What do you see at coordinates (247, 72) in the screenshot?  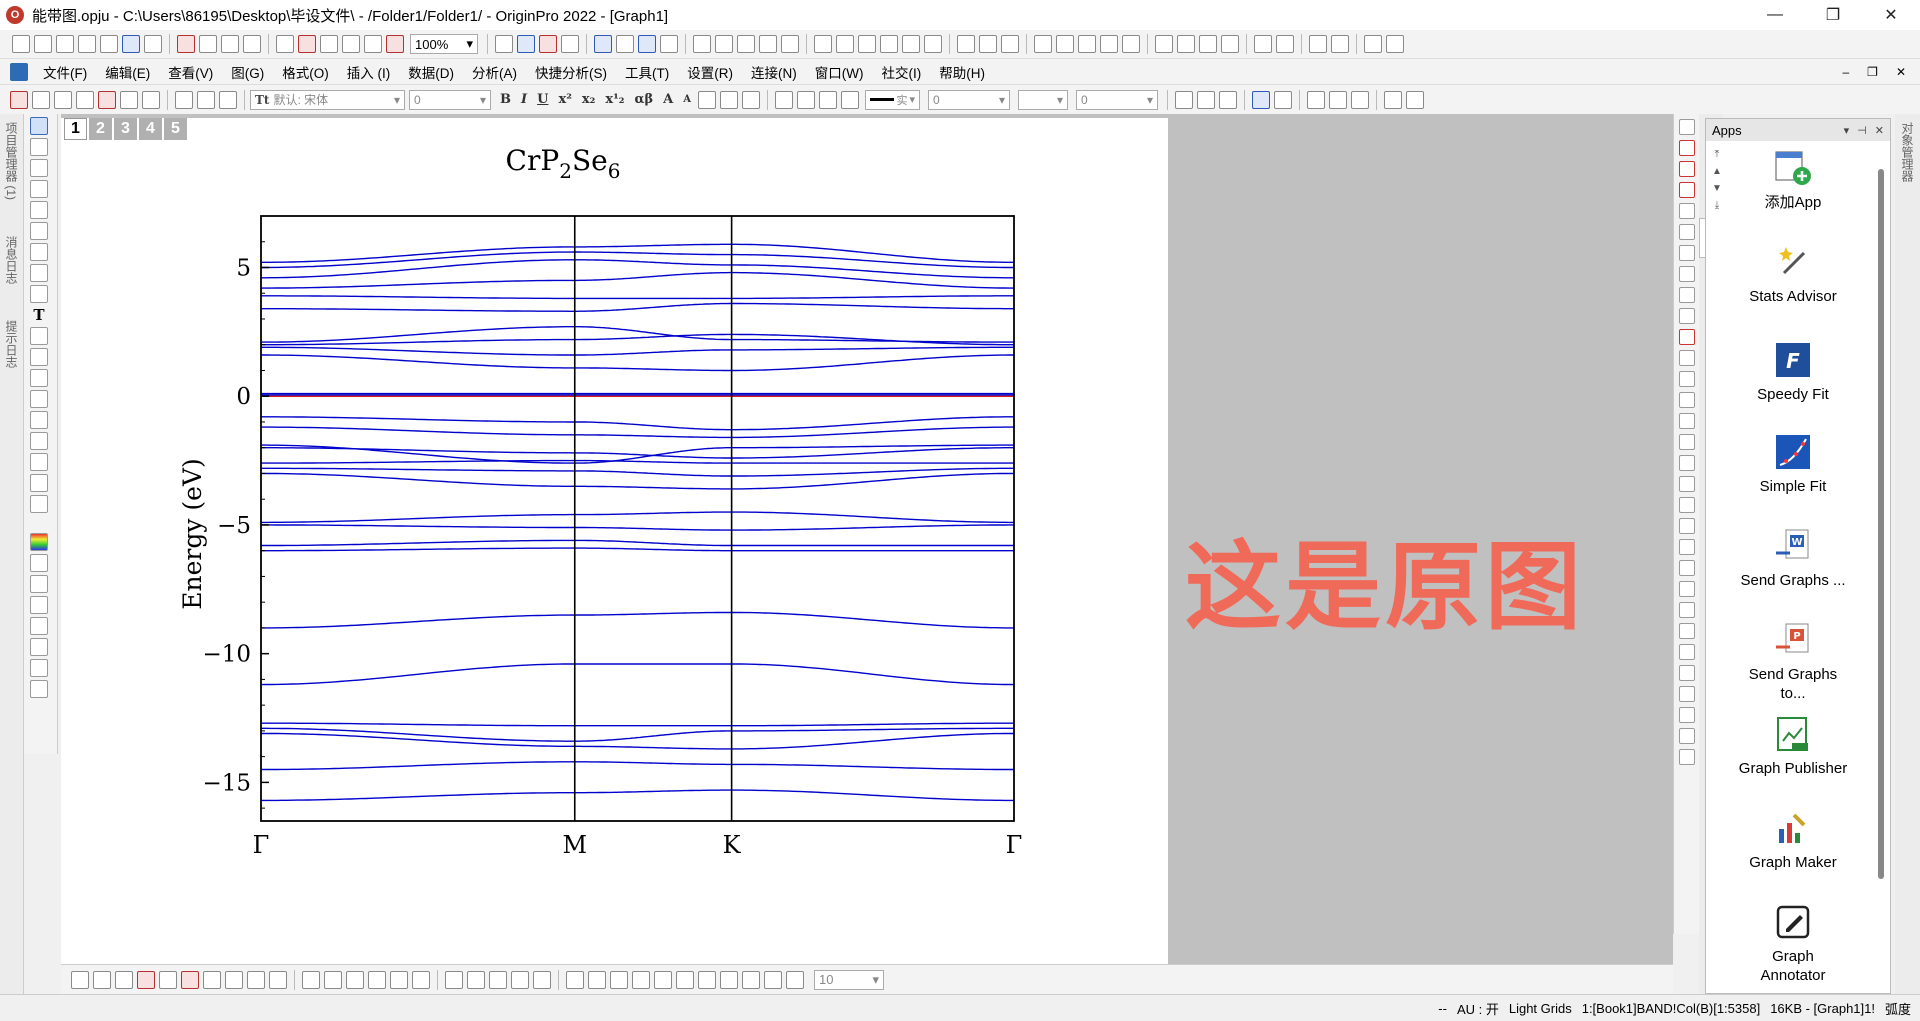 I see `menu-graph: 图(G)` at bounding box center [247, 72].